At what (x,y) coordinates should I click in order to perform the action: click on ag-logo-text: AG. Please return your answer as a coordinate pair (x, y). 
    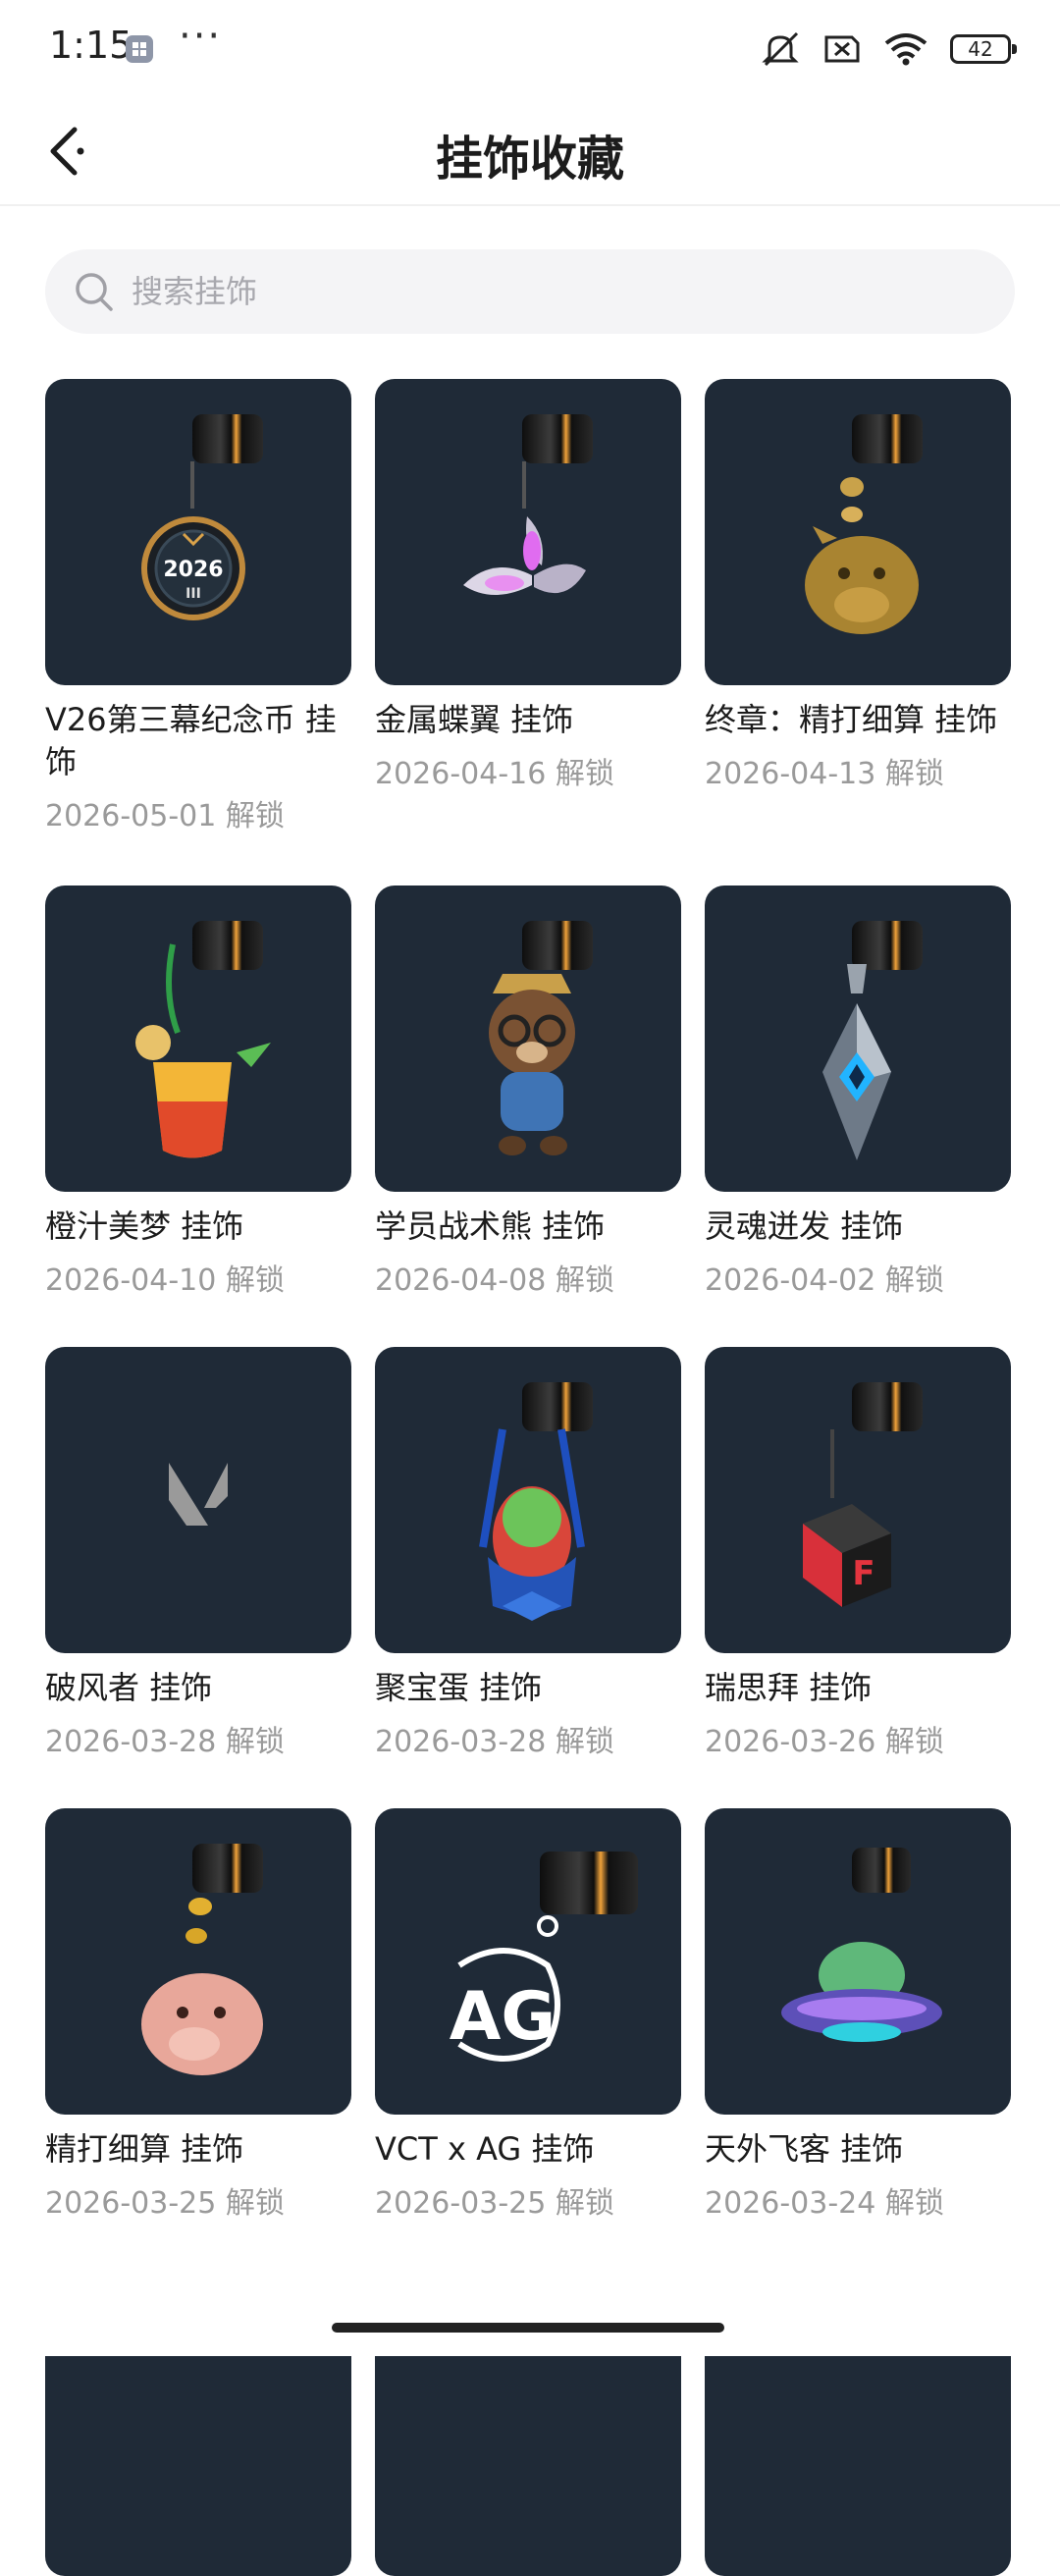
    Looking at the image, I should click on (503, 2017).